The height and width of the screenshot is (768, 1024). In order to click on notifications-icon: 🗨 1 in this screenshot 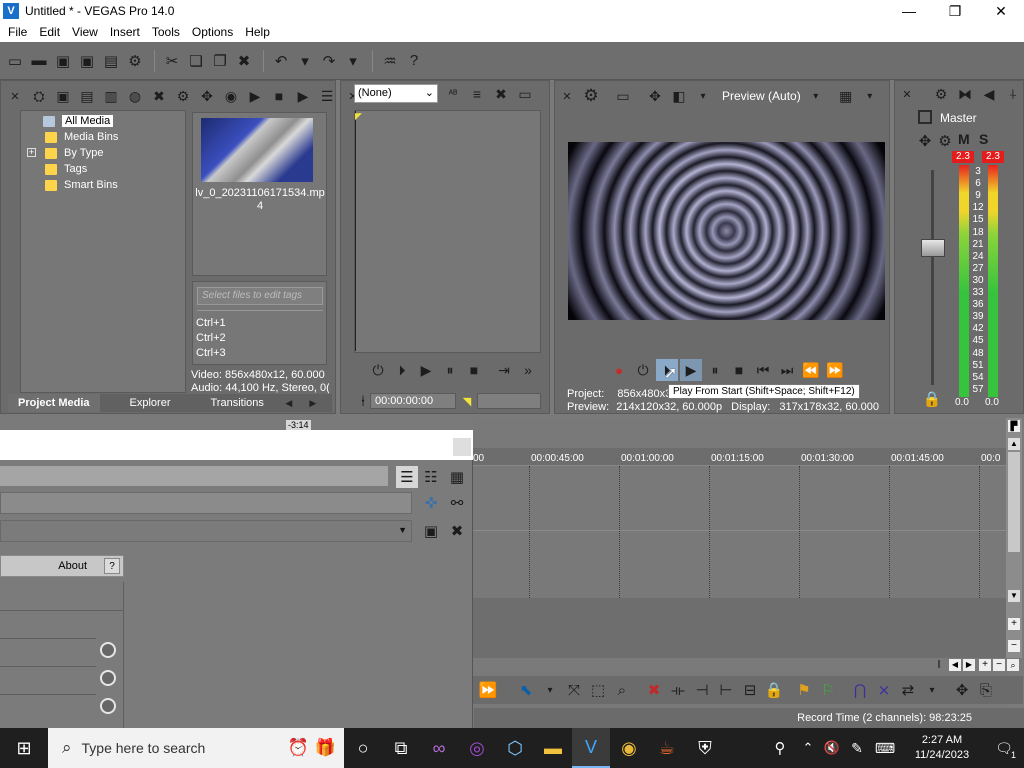, I will do `click(1004, 748)`.